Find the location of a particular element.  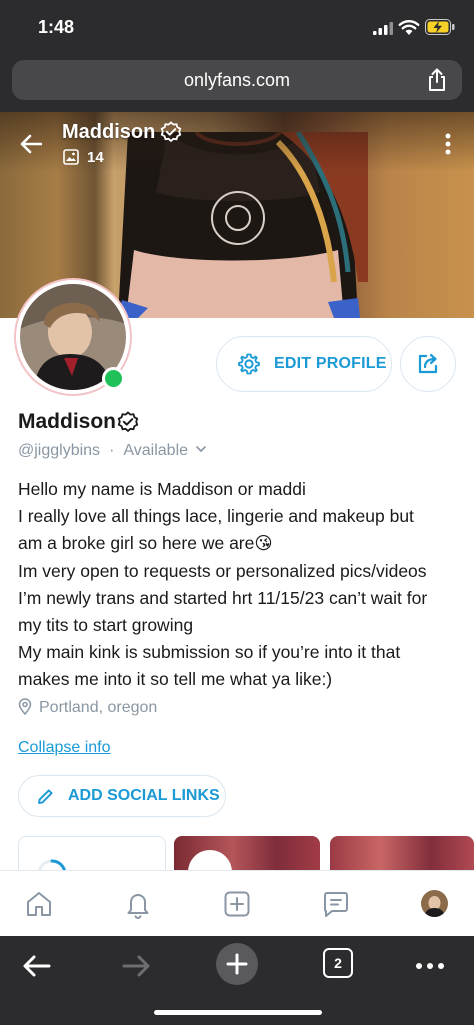

bio-line: Hello my name is Maddison or maddi is located at coordinates (162, 489).